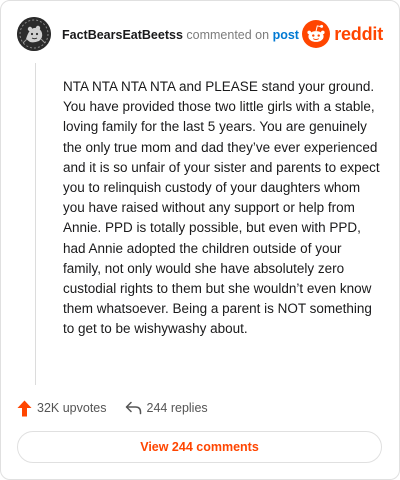 The height and width of the screenshot is (480, 400). I want to click on replies-button: 244 replies, so click(166, 408).